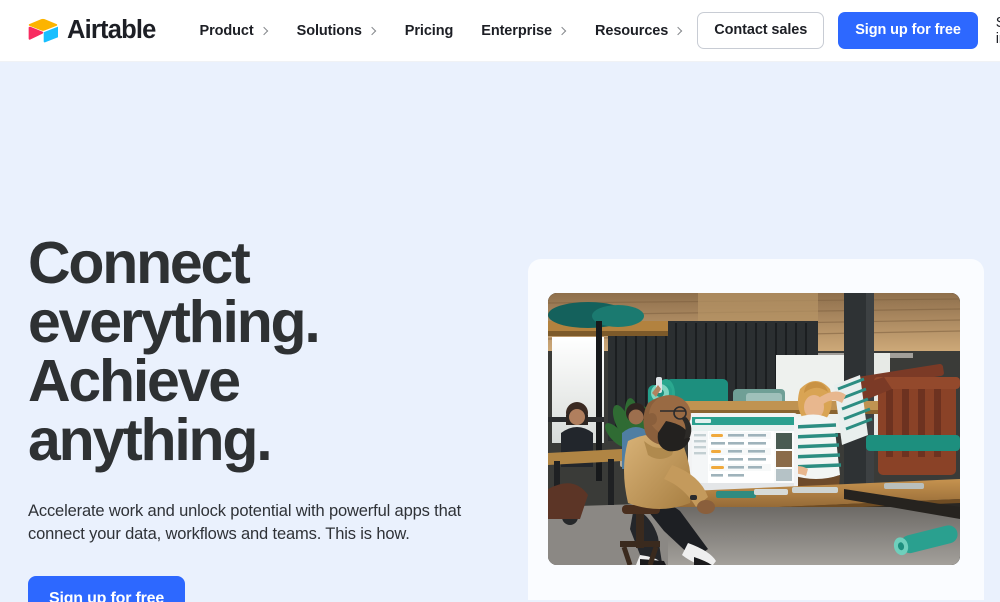  I want to click on nav-item-pricing: Pricing, so click(429, 31).